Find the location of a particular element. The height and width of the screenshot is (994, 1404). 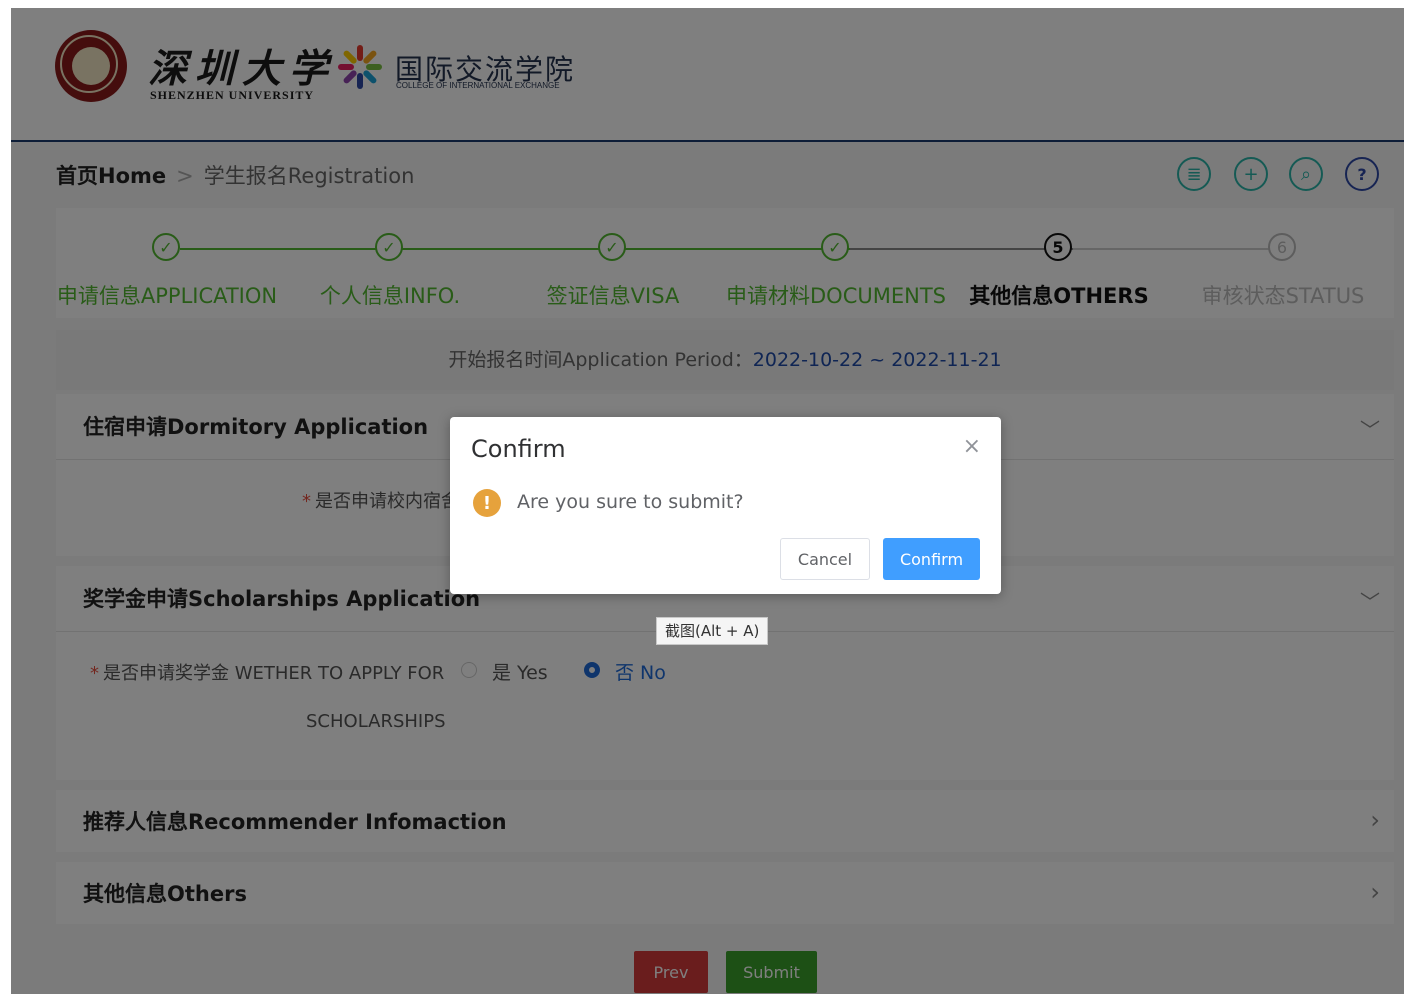

cancel-button: Cancel is located at coordinates (825, 559).